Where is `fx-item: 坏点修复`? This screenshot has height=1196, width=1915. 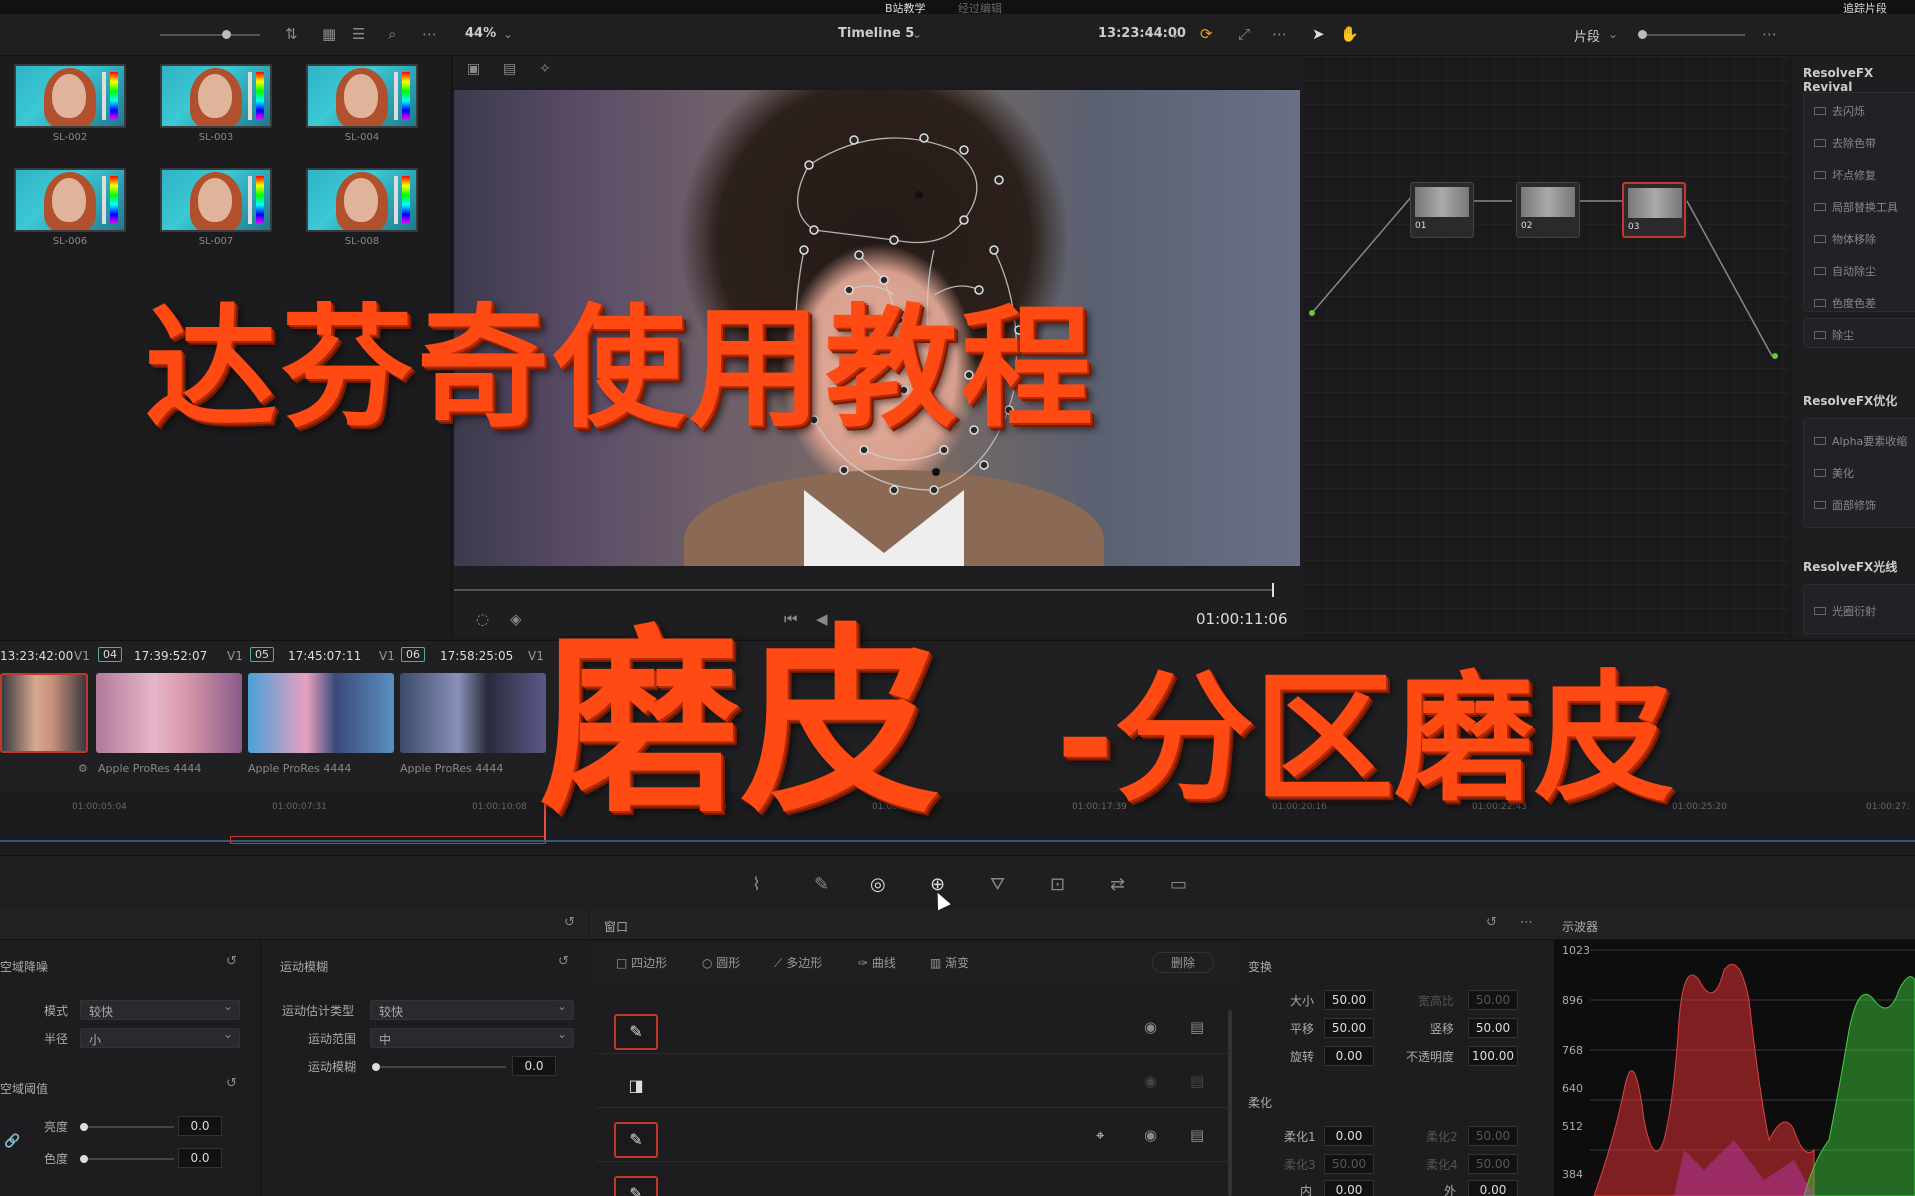
fx-item: 坏点修复 is located at coordinates (1854, 175).